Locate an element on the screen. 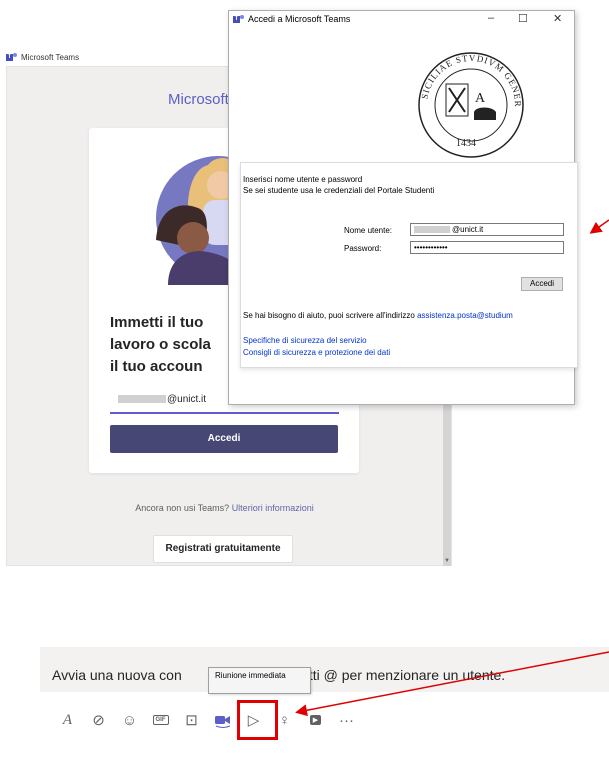  emoji-icon: ☺ is located at coordinates (129, 720).